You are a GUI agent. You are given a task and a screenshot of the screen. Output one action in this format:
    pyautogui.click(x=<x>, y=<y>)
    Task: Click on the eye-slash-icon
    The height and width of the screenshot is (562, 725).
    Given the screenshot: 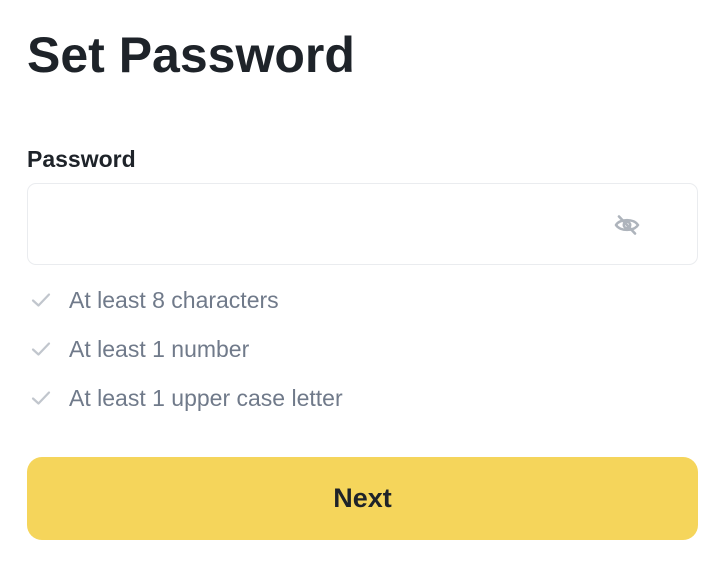 What is the action you would take?
    pyautogui.click(x=627, y=225)
    